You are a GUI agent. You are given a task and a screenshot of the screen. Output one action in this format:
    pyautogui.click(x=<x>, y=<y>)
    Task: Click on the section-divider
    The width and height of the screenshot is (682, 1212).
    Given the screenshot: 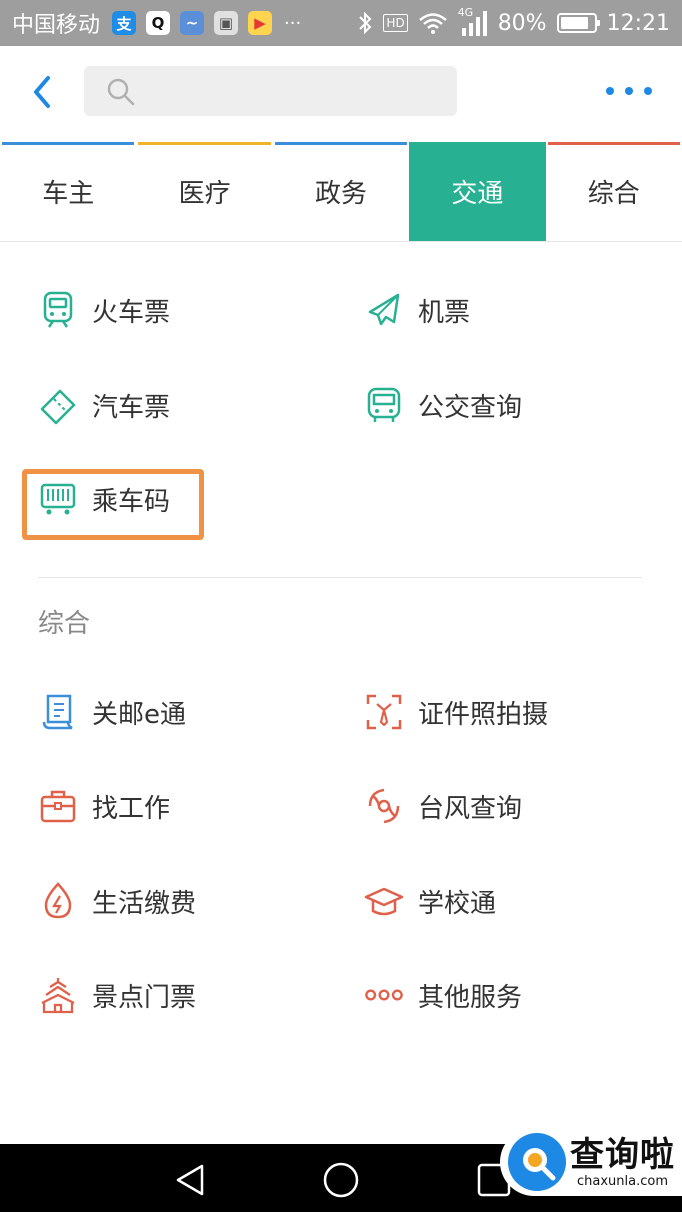 What is the action you would take?
    pyautogui.click(x=340, y=577)
    